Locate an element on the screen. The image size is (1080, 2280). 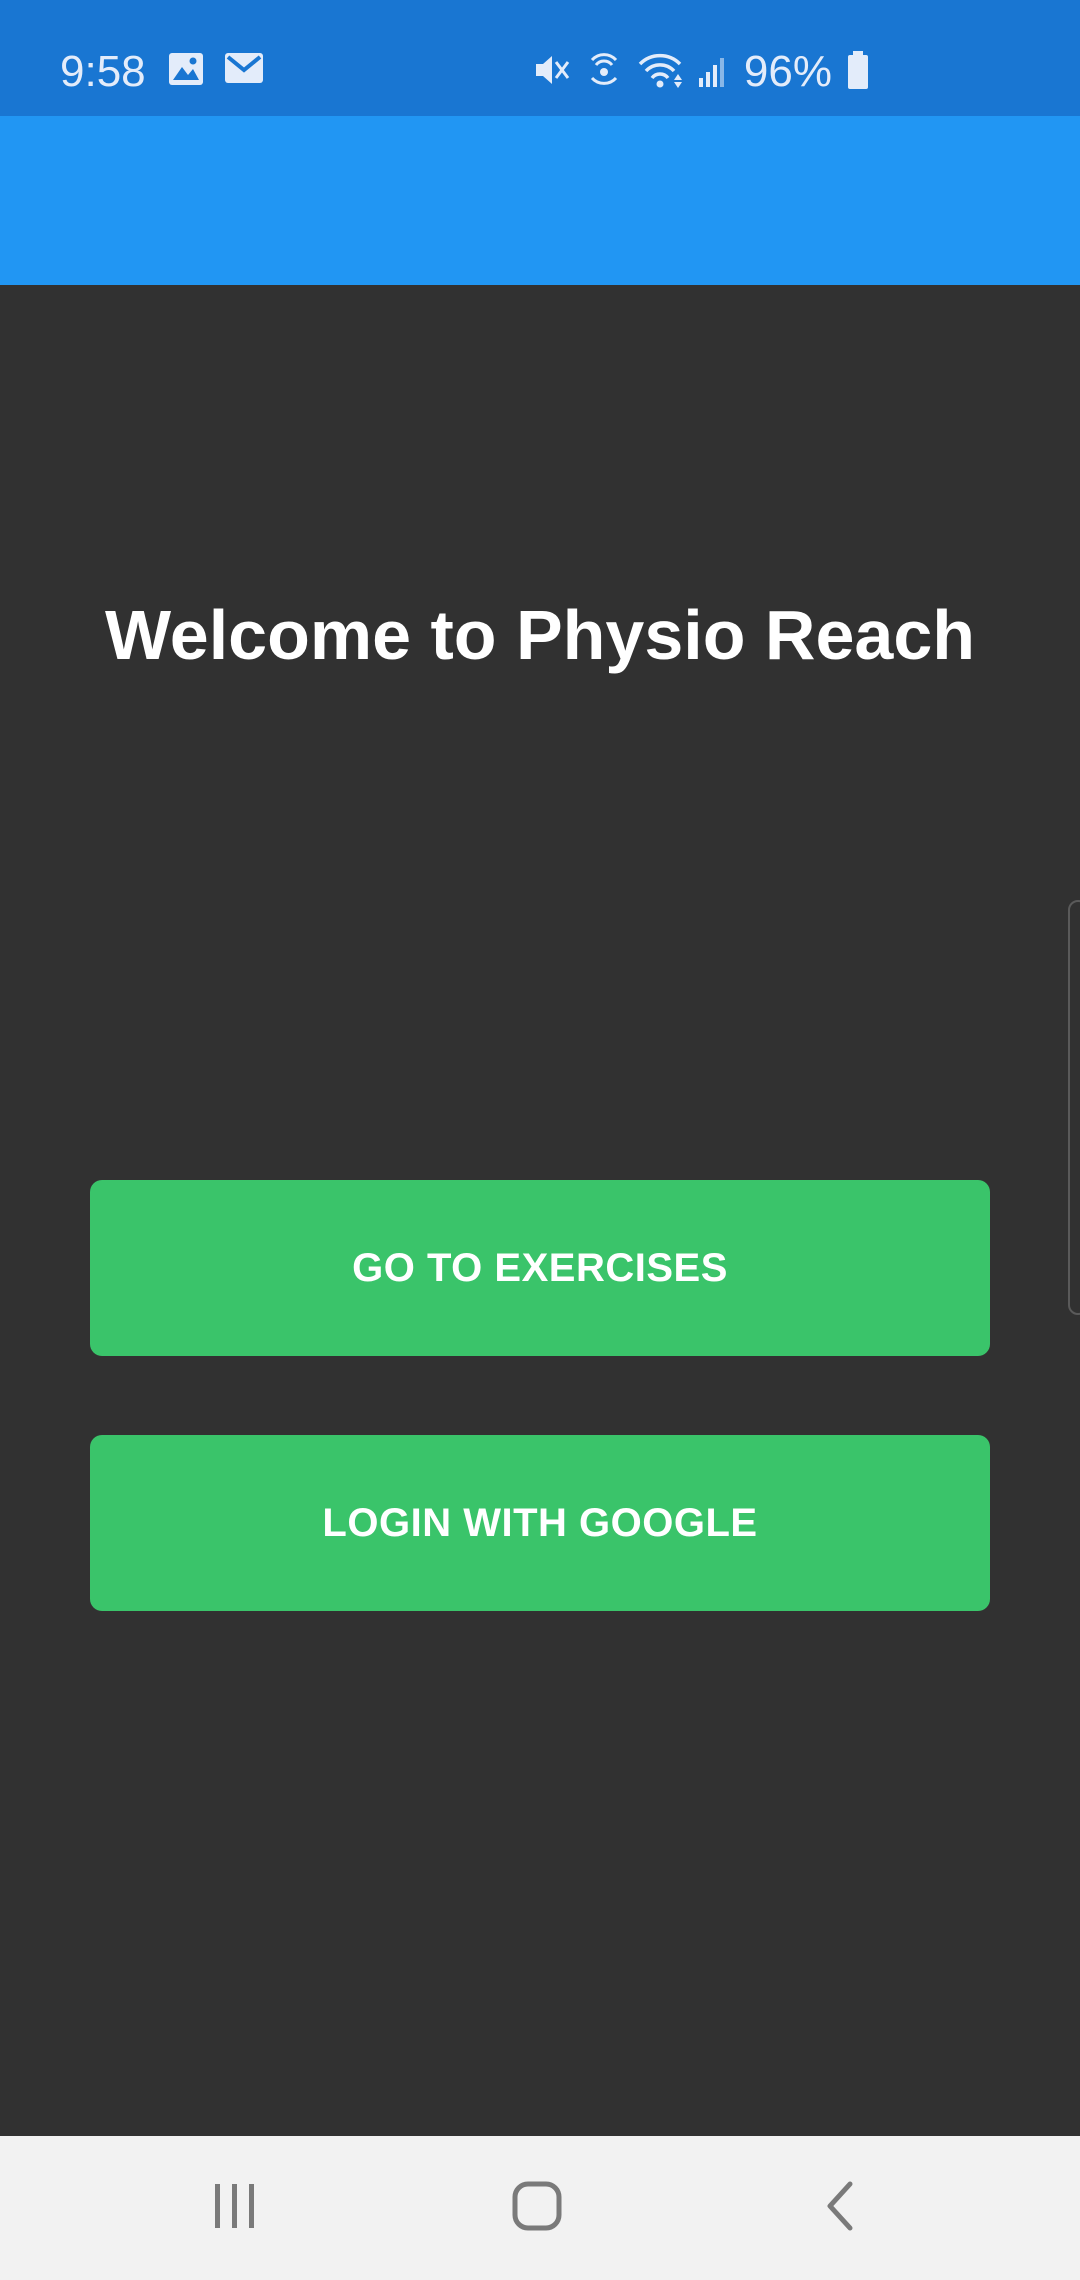
welcome-title: Welcome to Physio Reach is located at coordinates (540, 635).